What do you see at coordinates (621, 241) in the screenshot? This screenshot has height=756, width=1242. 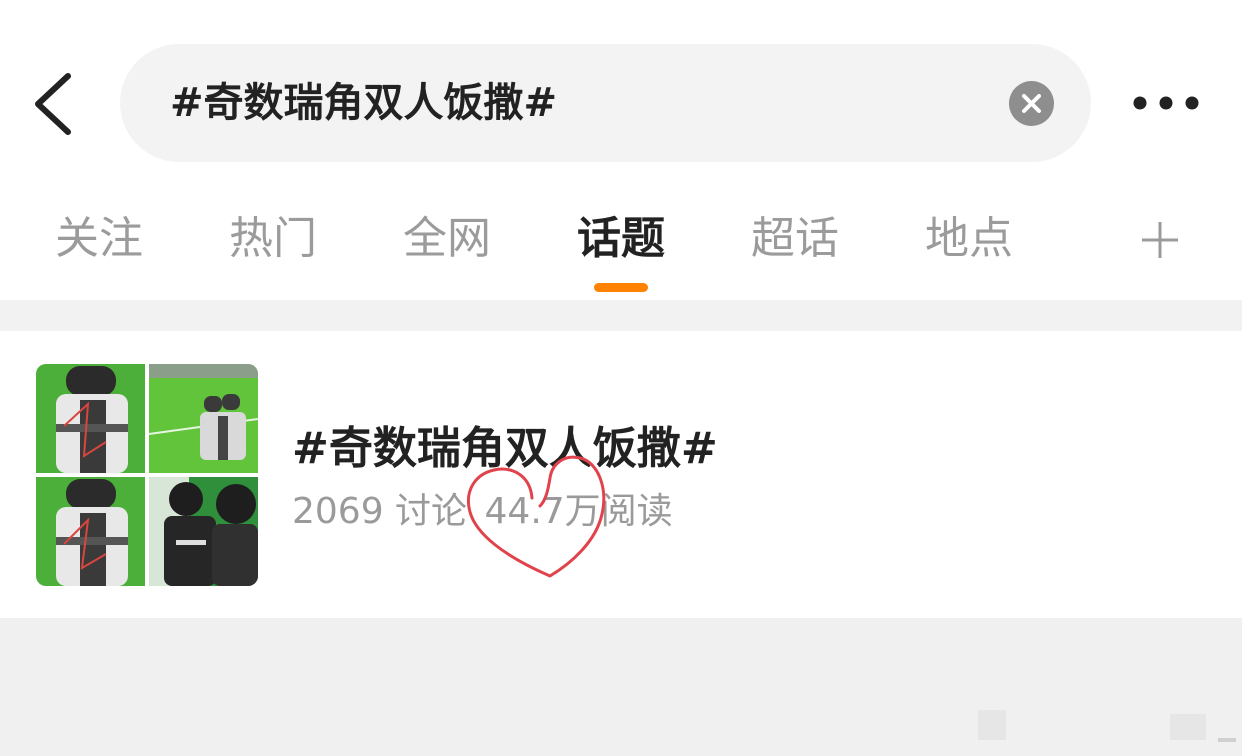 I see `tab-topics: 话题` at bounding box center [621, 241].